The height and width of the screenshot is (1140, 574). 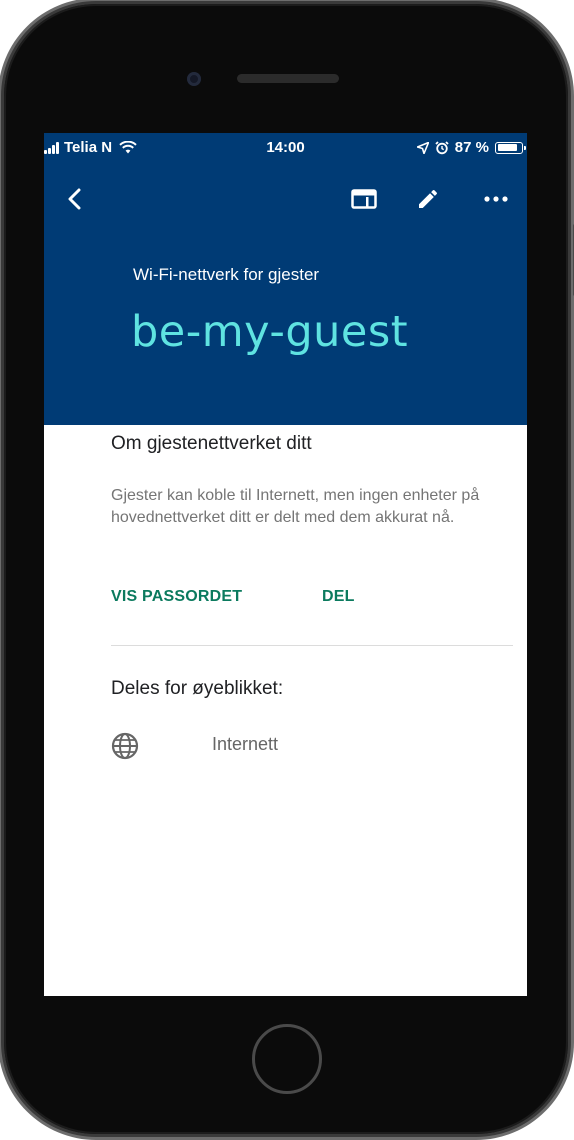 I want to click on battery-percent: 87 %, so click(x=471, y=147).